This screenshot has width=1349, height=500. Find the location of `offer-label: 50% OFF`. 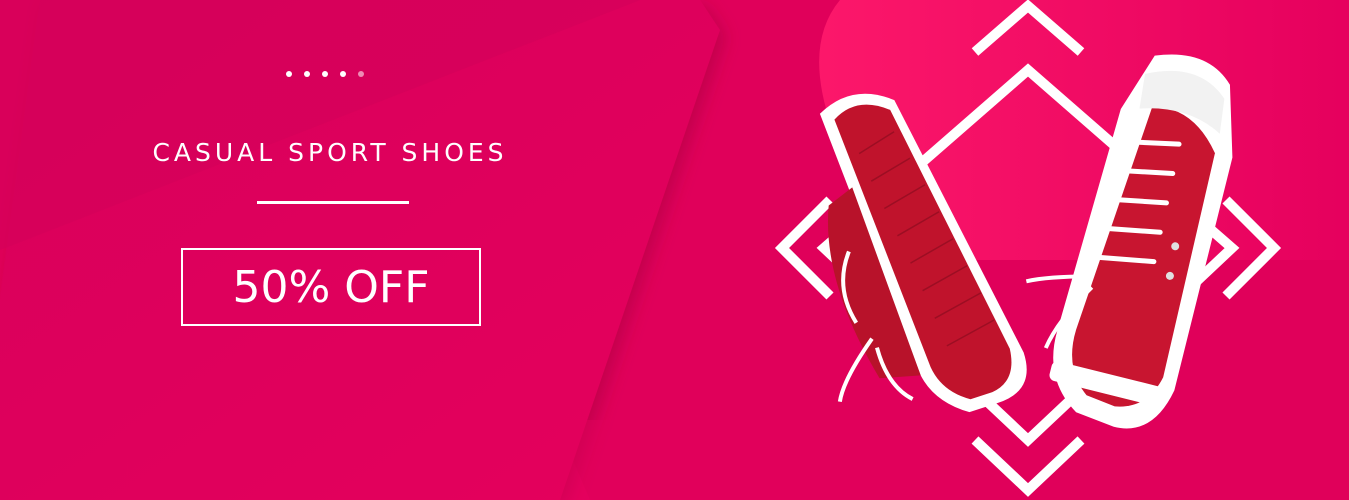

offer-label: 50% OFF is located at coordinates (331, 287).